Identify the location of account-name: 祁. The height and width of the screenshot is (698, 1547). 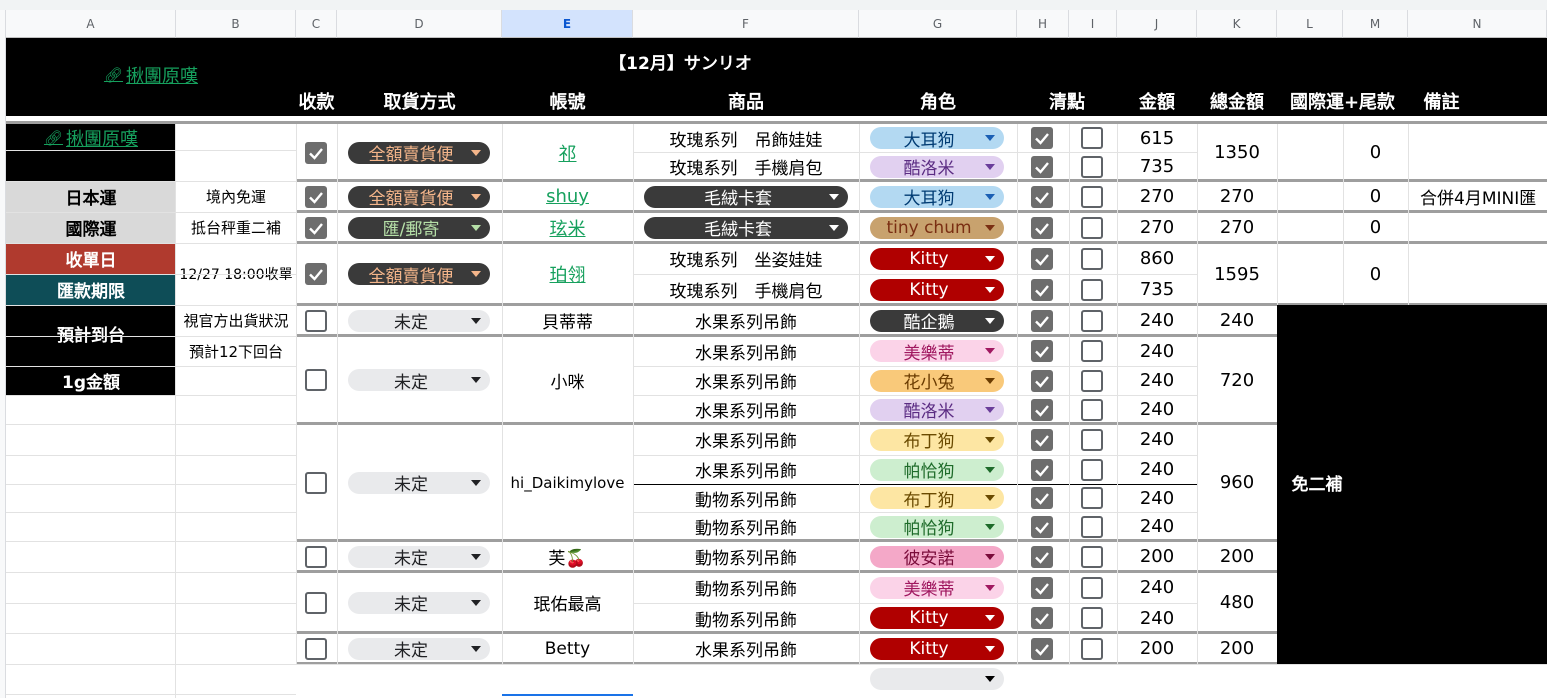
(567, 152).